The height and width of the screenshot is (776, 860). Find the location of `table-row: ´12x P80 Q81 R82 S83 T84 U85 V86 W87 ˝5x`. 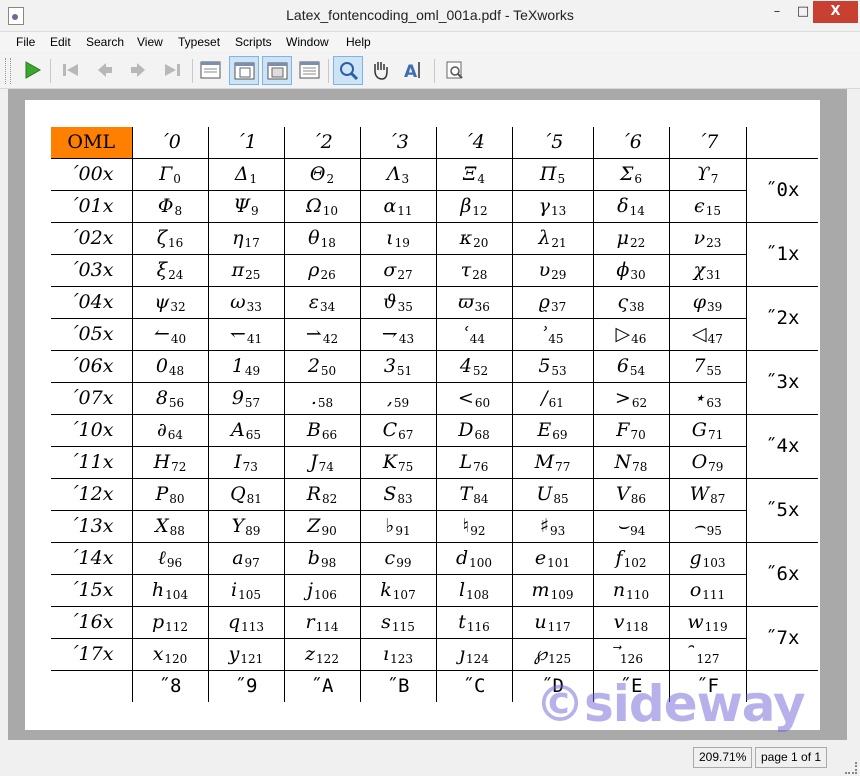

table-row: ´12x P80 Q81 R82 S83 T84 U85 V86 W87 ˝5x is located at coordinates (434, 510).